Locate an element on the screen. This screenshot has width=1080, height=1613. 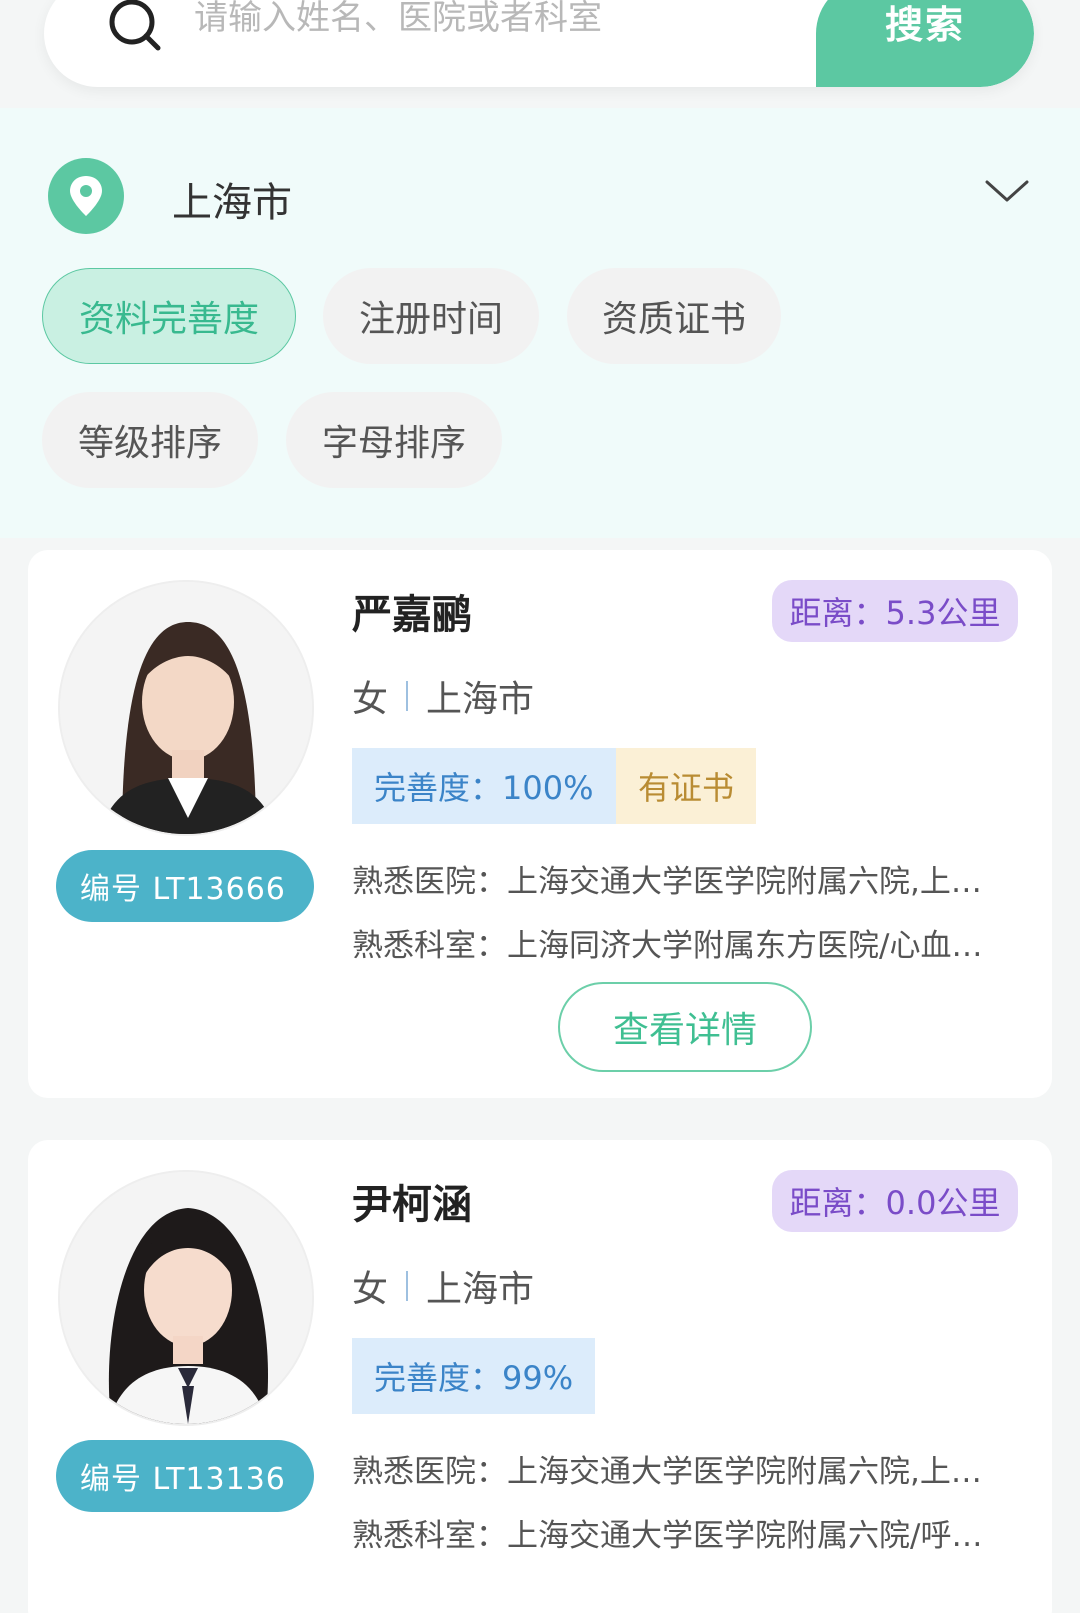
search-icon is located at coordinates (136, 29).